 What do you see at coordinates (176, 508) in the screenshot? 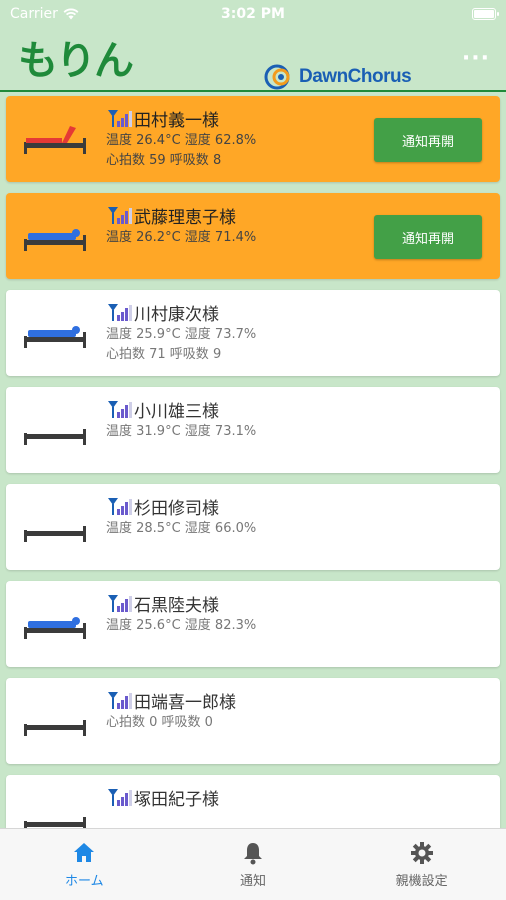
I see `resident-name: 杉田修司様` at bounding box center [176, 508].